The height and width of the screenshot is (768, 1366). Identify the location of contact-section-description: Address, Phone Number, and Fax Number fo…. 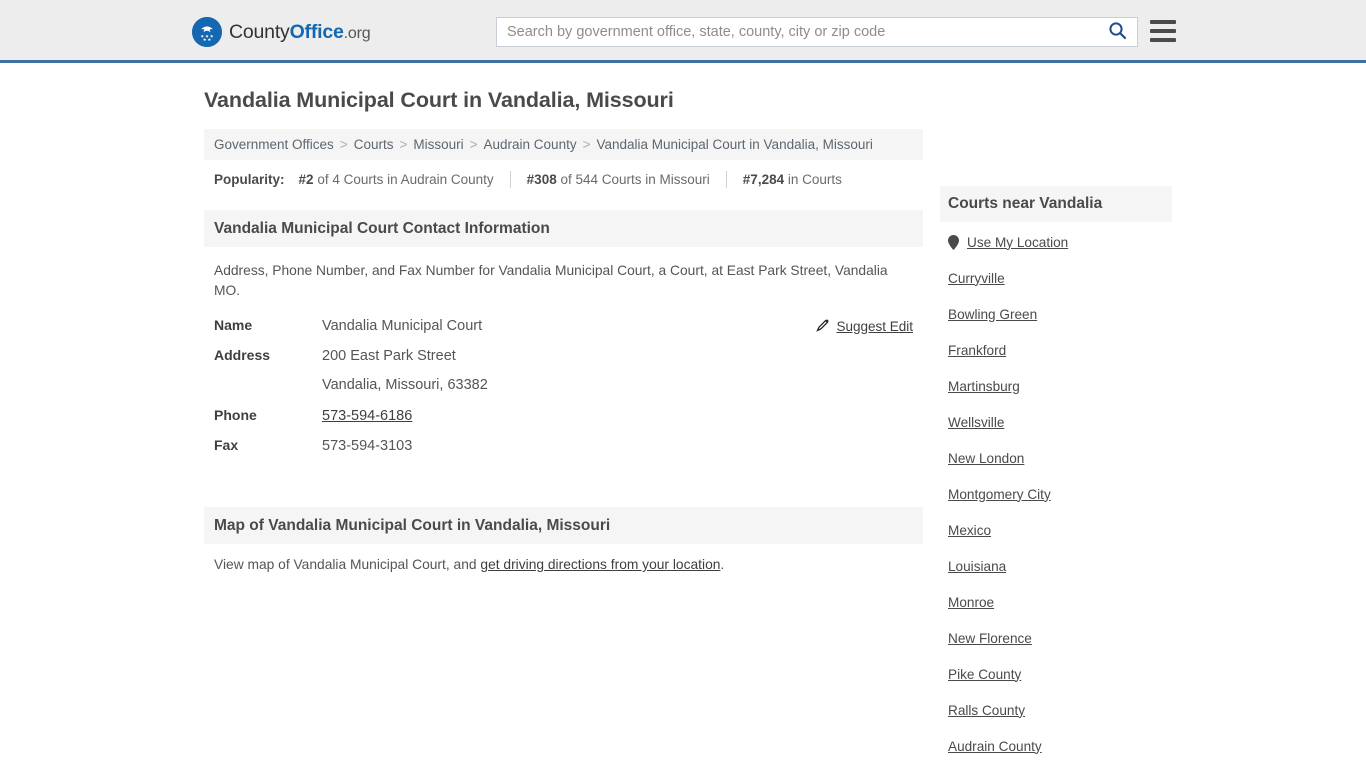
(551, 280).